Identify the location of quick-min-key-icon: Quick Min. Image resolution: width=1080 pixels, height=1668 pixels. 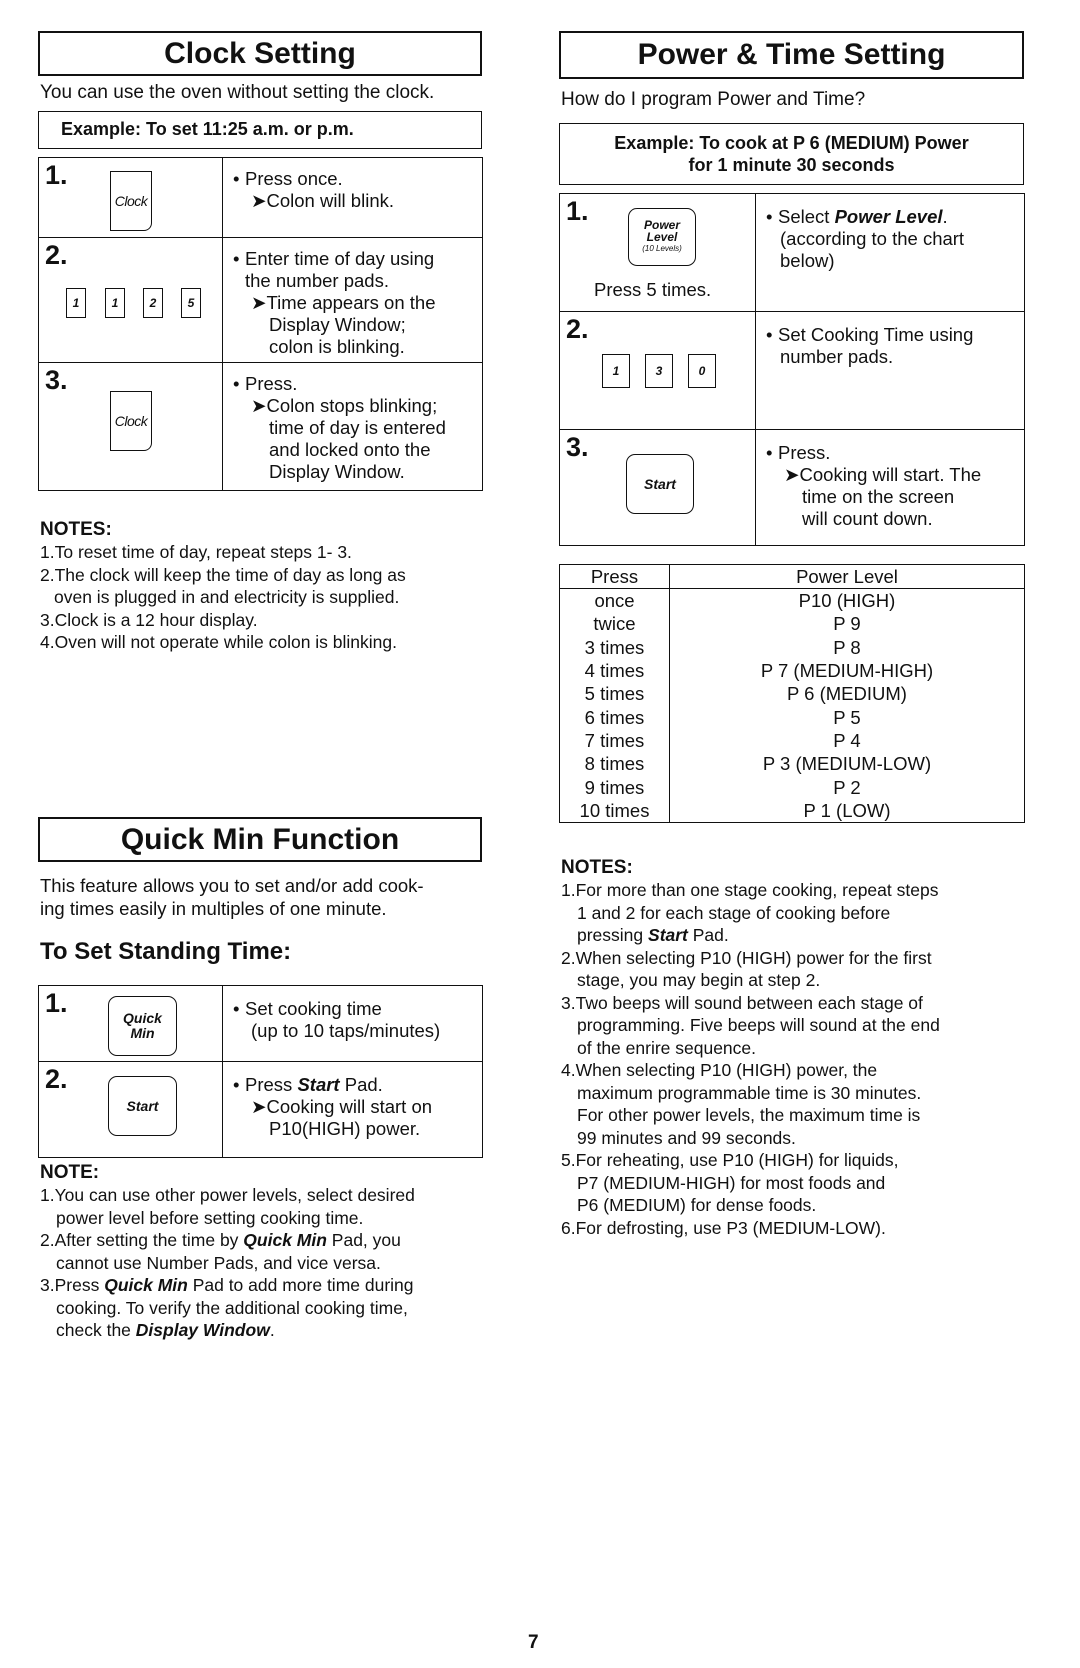
(142, 1026).